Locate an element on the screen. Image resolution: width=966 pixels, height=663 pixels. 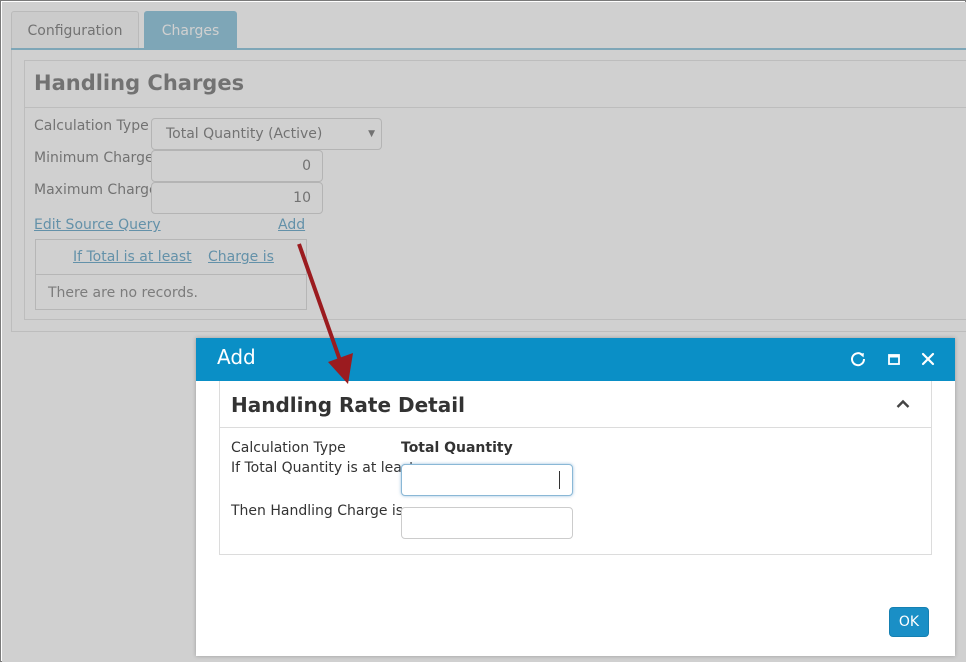
text-cursor is located at coordinates (559, 480).